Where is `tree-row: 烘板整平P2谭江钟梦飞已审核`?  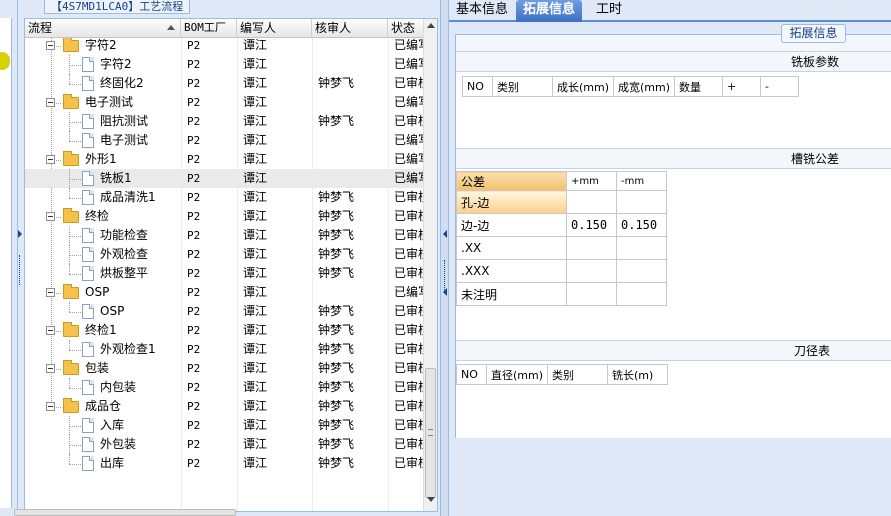 tree-row: 烘板整平P2谭江钟梦飞已审核 is located at coordinates (225, 273).